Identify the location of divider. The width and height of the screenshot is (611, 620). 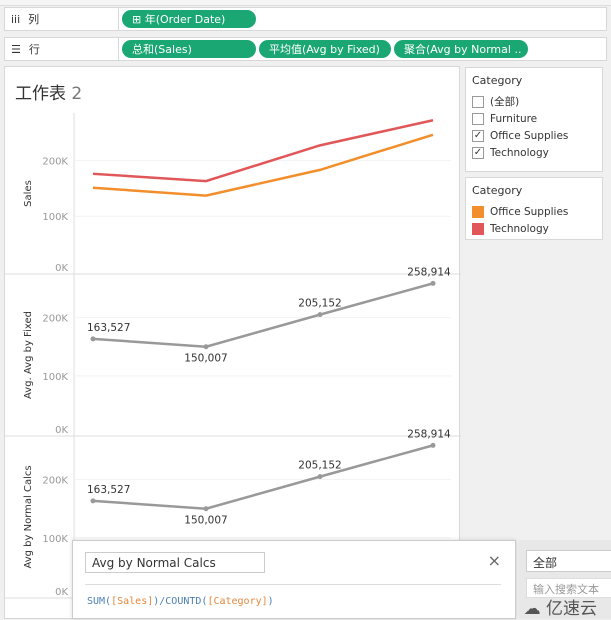
(293, 584).